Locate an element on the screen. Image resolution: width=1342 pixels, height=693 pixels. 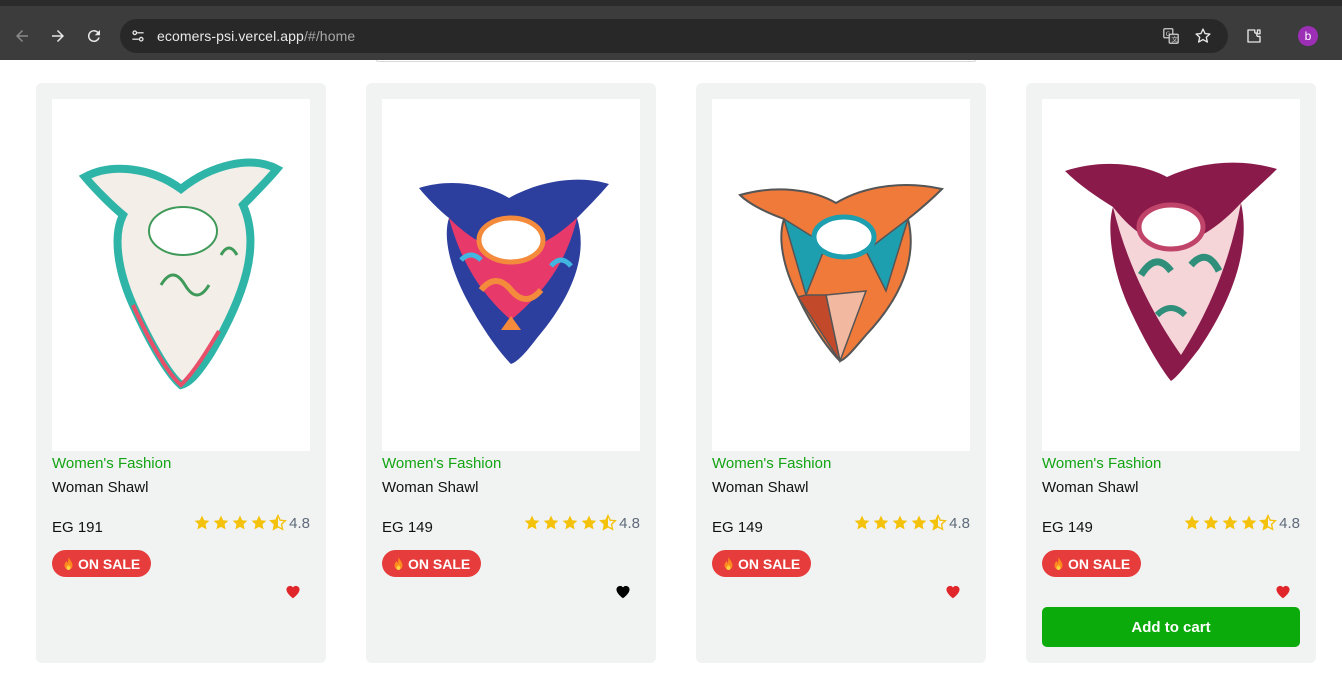
puzzle-icon is located at coordinates (1254, 36).